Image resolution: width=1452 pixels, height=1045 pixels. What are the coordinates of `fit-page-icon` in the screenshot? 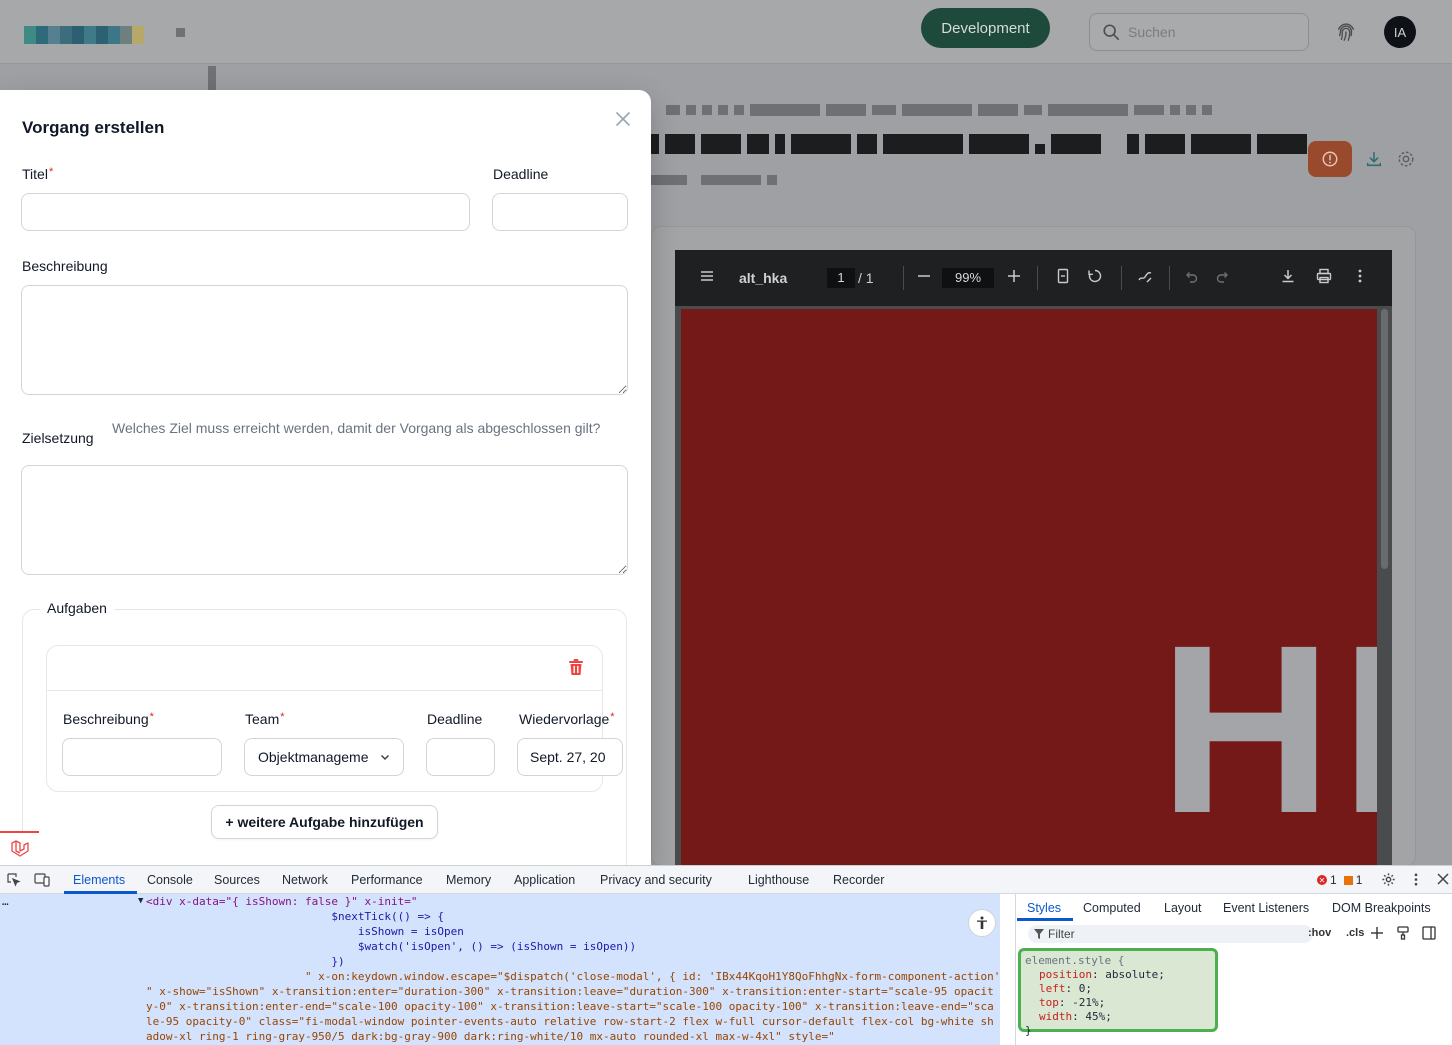 It's located at (1063, 276).